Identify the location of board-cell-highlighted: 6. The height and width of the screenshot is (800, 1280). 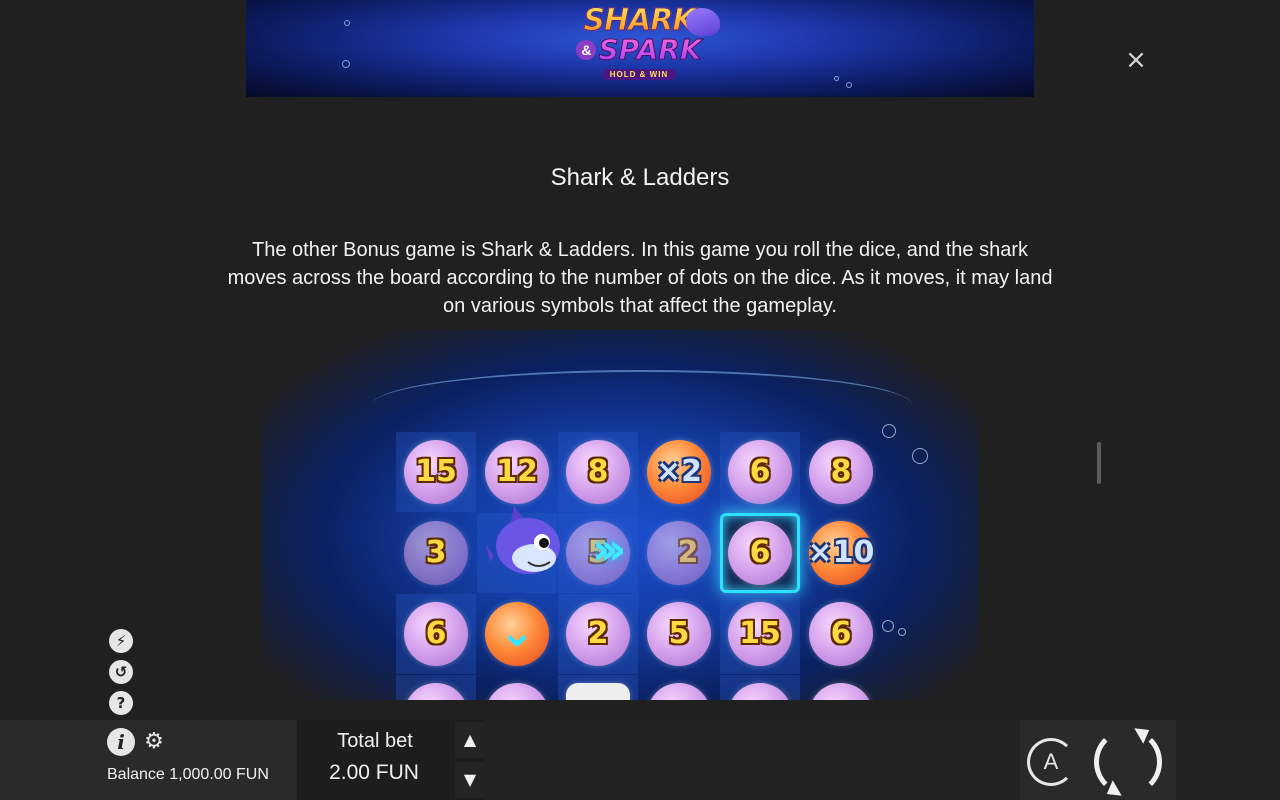
(760, 553).